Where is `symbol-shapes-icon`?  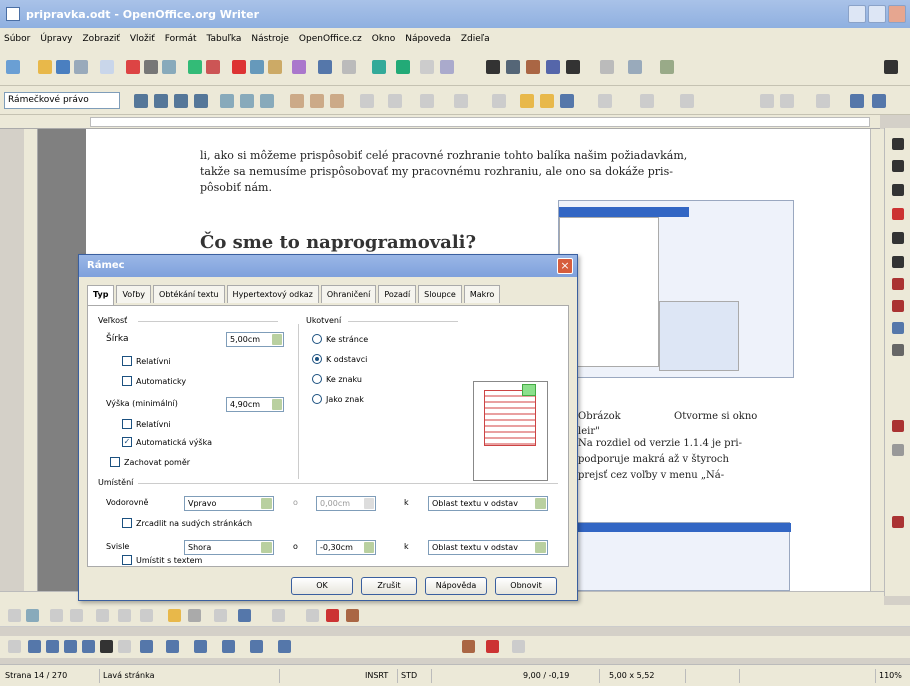
symbol-shapes-icon is located at coordinates (172, 646).